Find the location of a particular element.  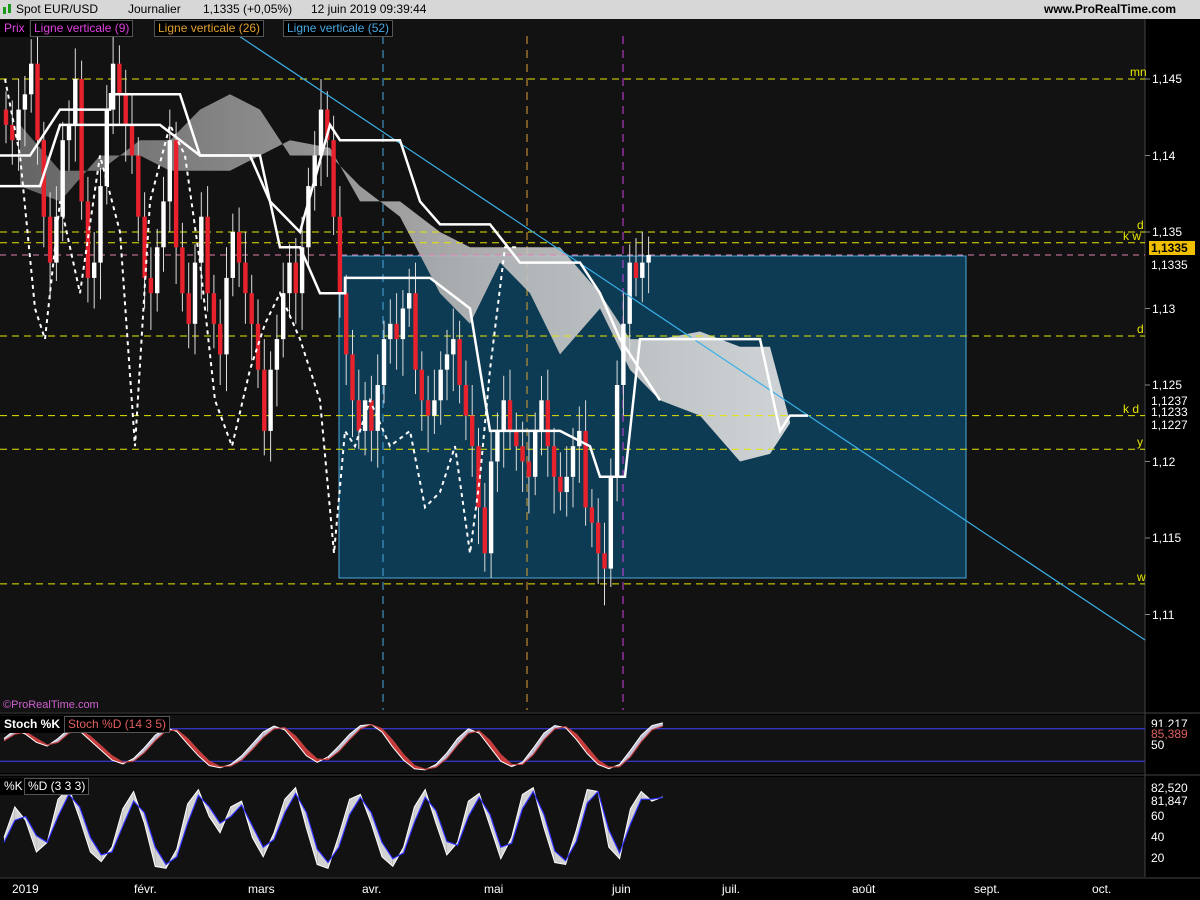

month-label: oct. is located at coordinates (1102, 889).